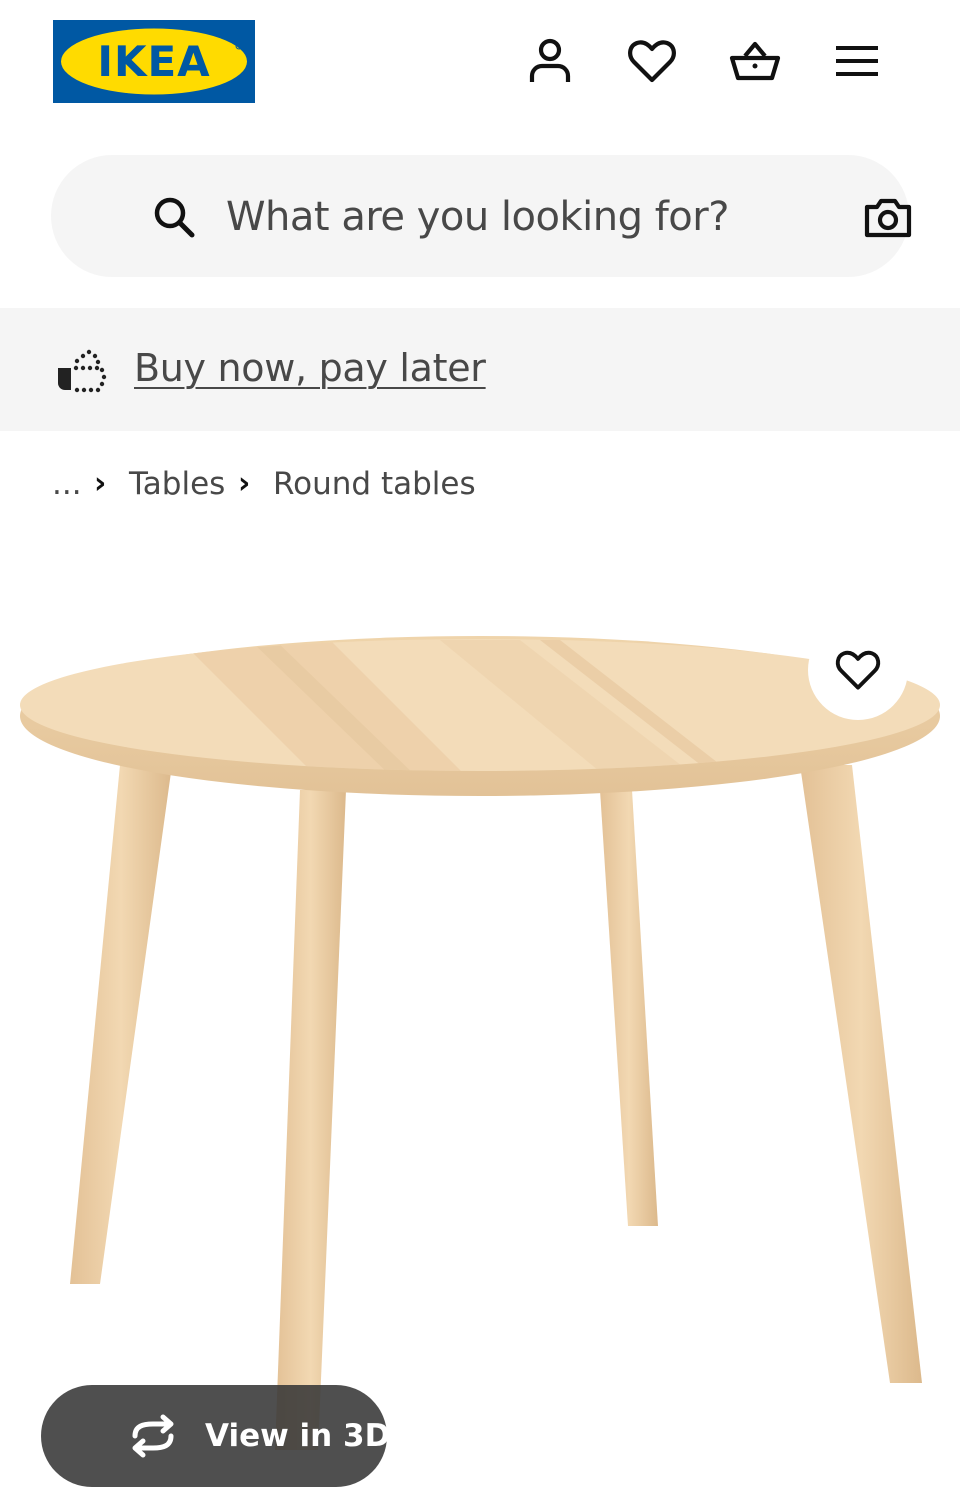 This screenshot has height=1487, width=960. Describe the element at coordinates (310, 368) in the screenshot. I see `buy-now-pay-later-link: Buy now, pay later` at that location.